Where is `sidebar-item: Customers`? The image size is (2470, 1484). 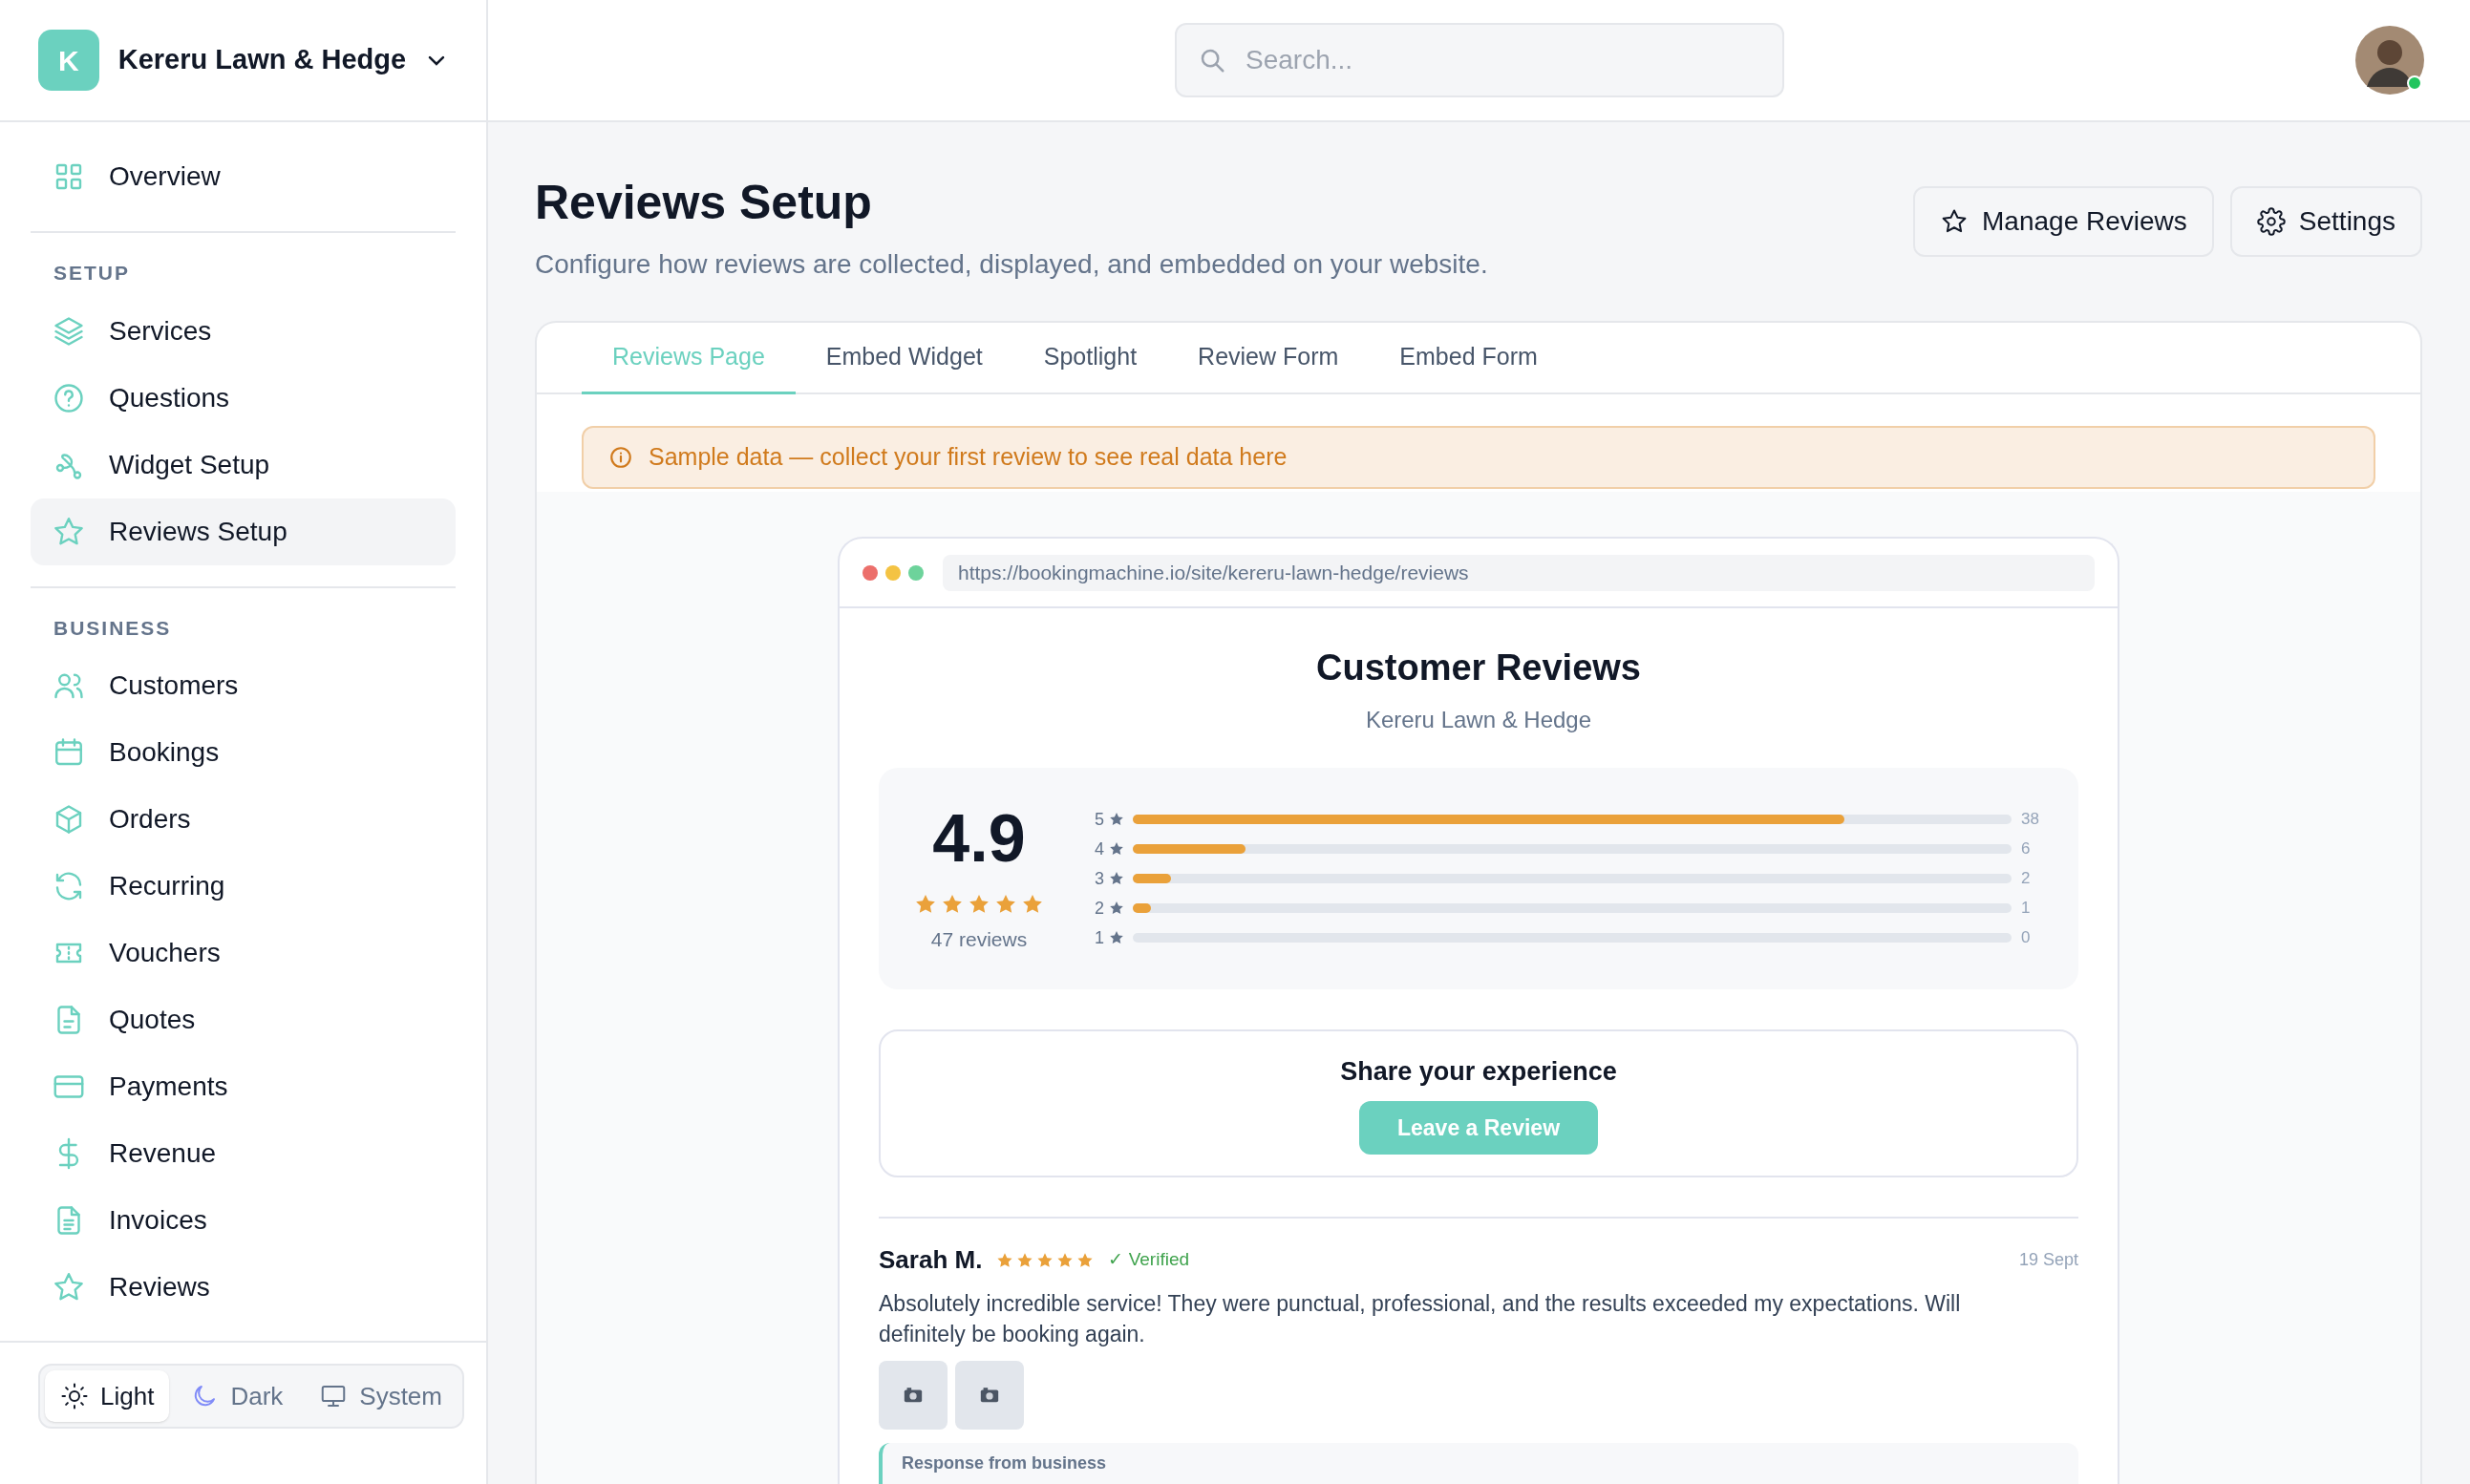
sidebar-item: Customers is located at coordinates (243, 686).